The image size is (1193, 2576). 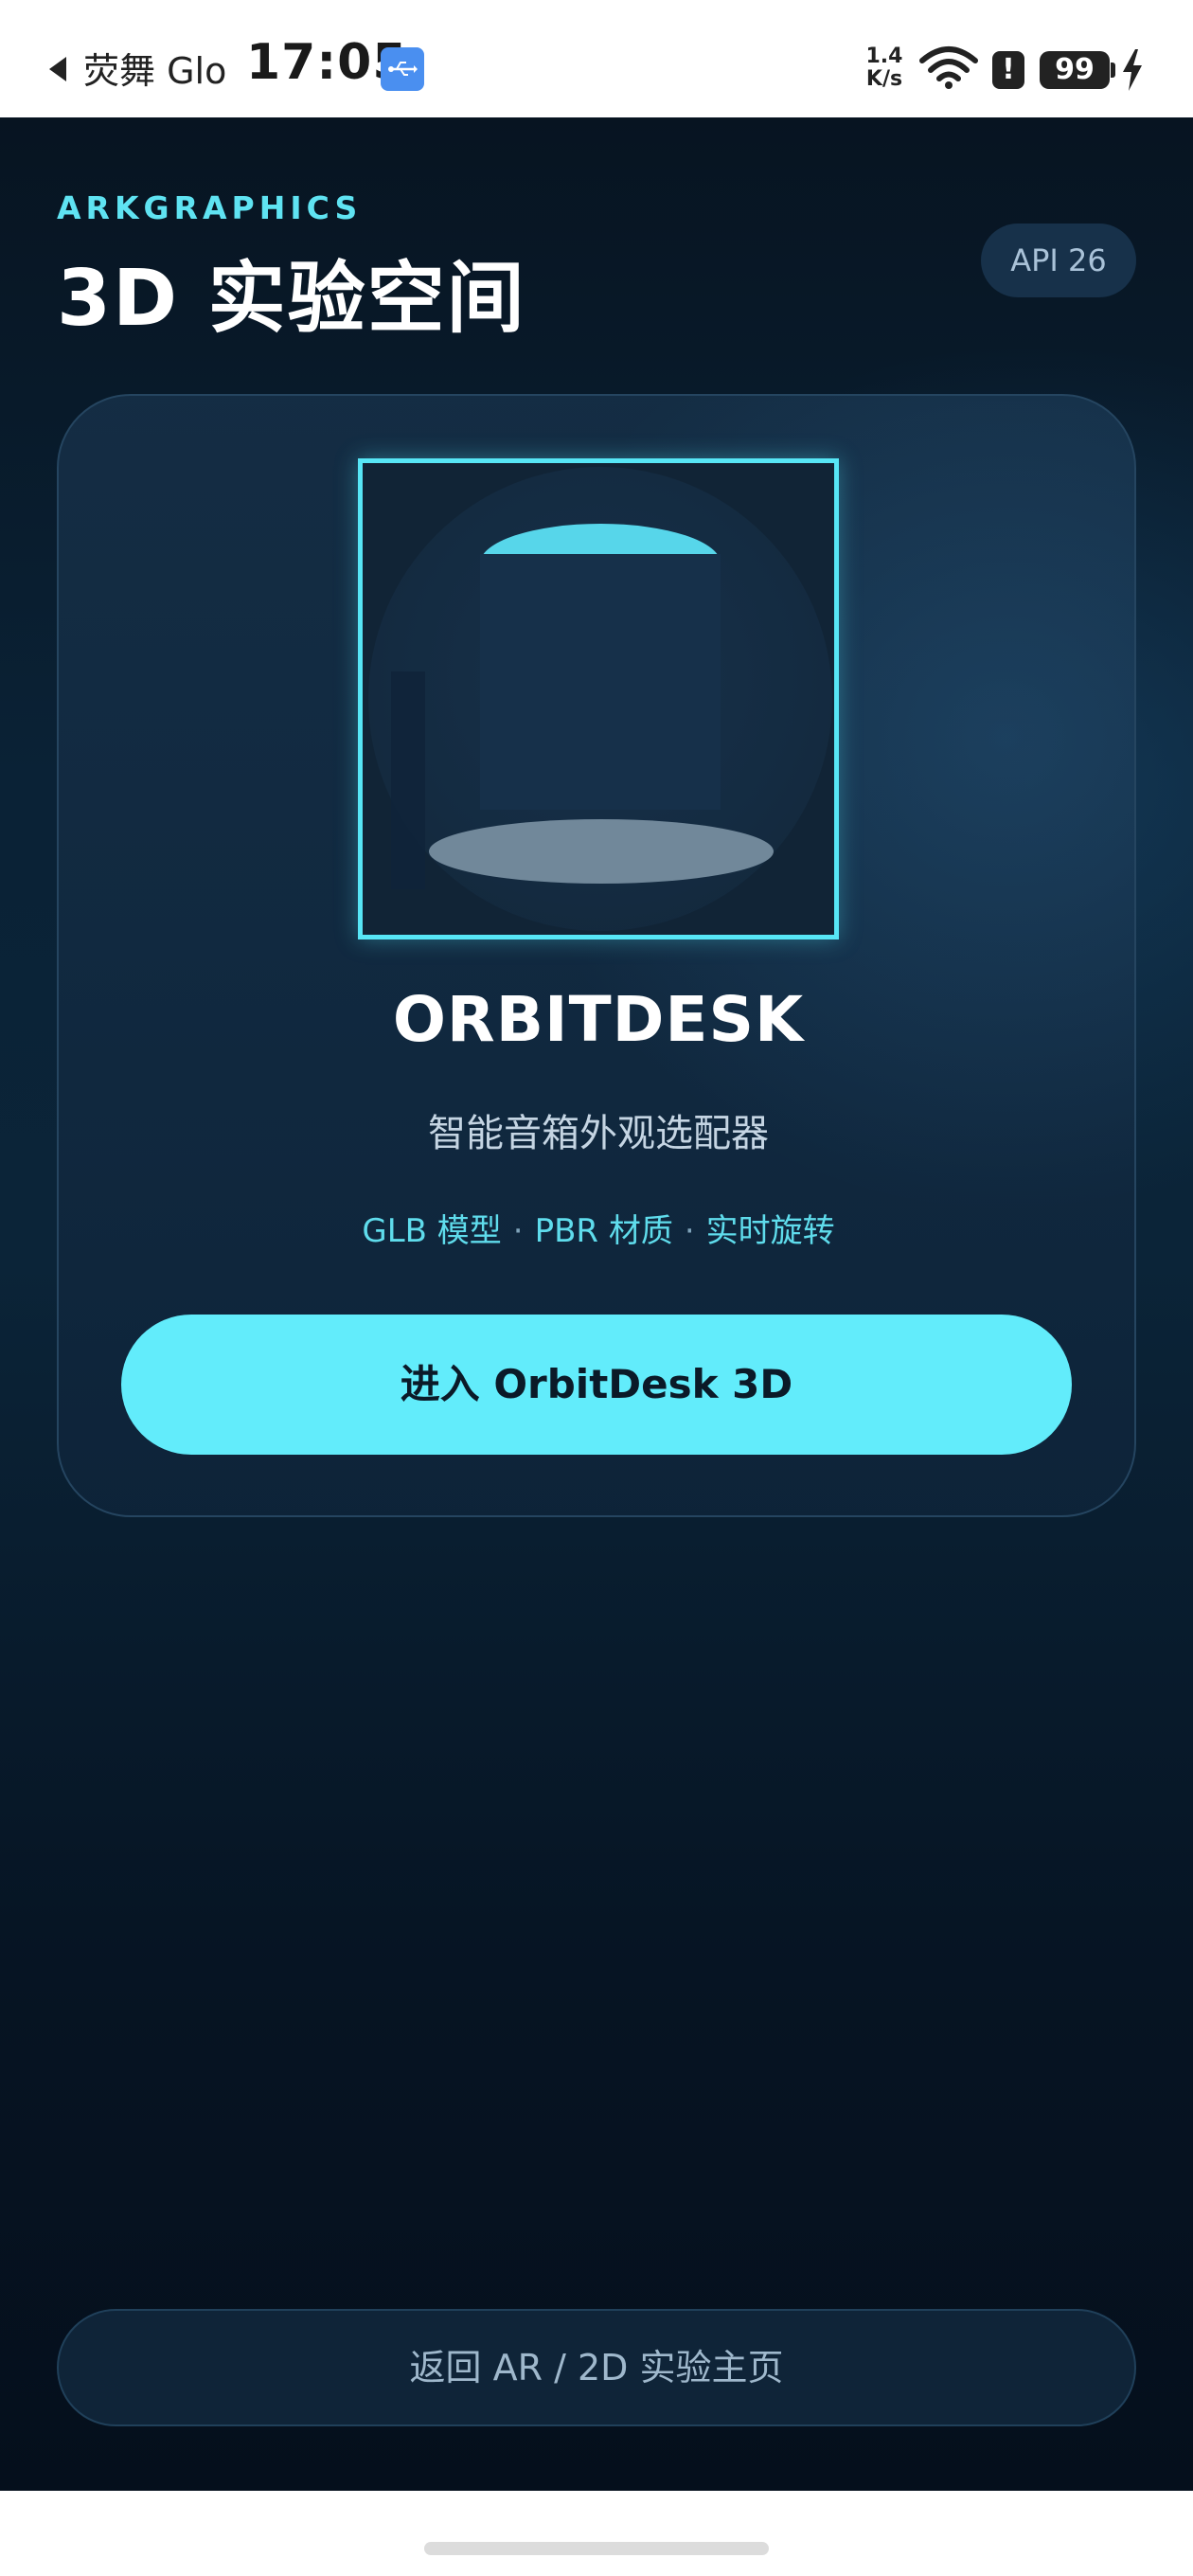 I want to click on back-arrow-icon, so click(x=57, y=69).